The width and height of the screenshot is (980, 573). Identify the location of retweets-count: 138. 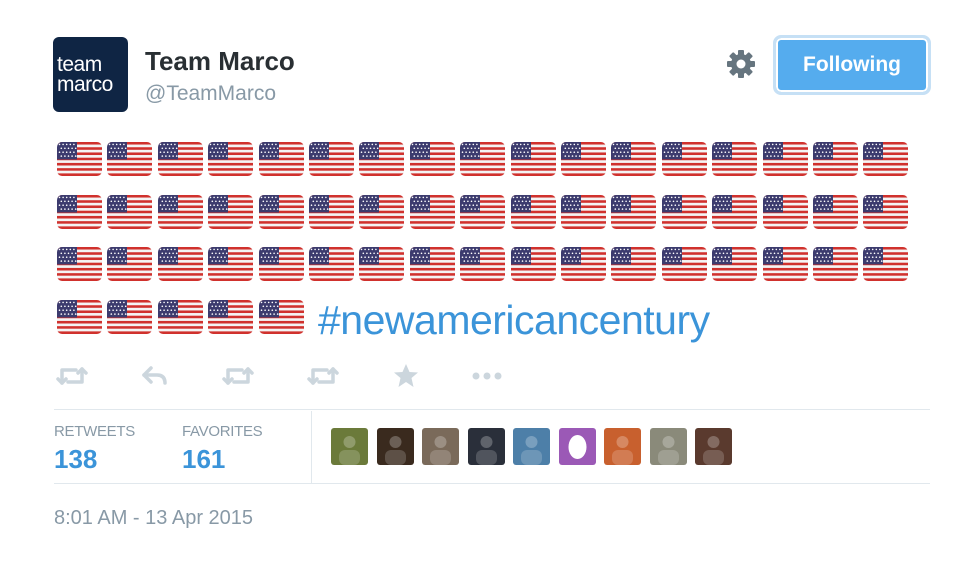
(75, 459).